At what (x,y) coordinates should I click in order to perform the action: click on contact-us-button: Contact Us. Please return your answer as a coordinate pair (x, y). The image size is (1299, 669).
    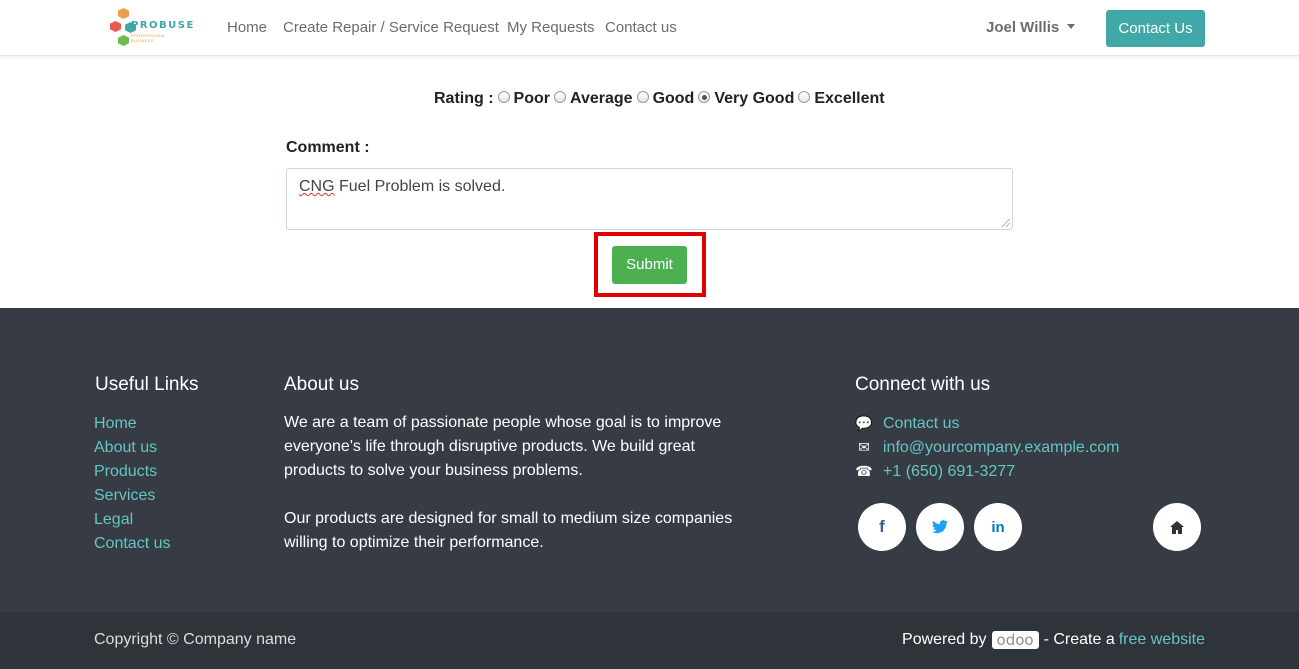
    Looking at the image, I should click on (1155, 28).